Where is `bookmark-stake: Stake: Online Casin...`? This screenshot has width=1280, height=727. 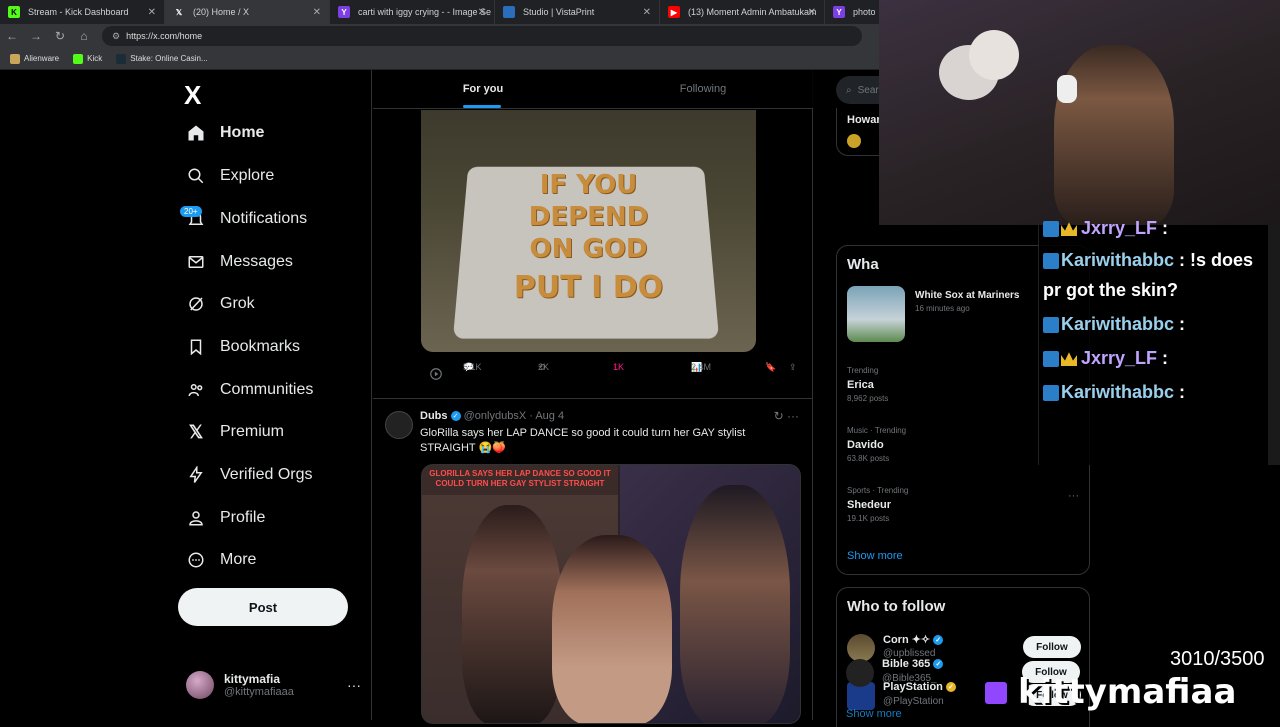
bookmark-stake: Stake: Online Casin... is located at coordinates (162, 58).